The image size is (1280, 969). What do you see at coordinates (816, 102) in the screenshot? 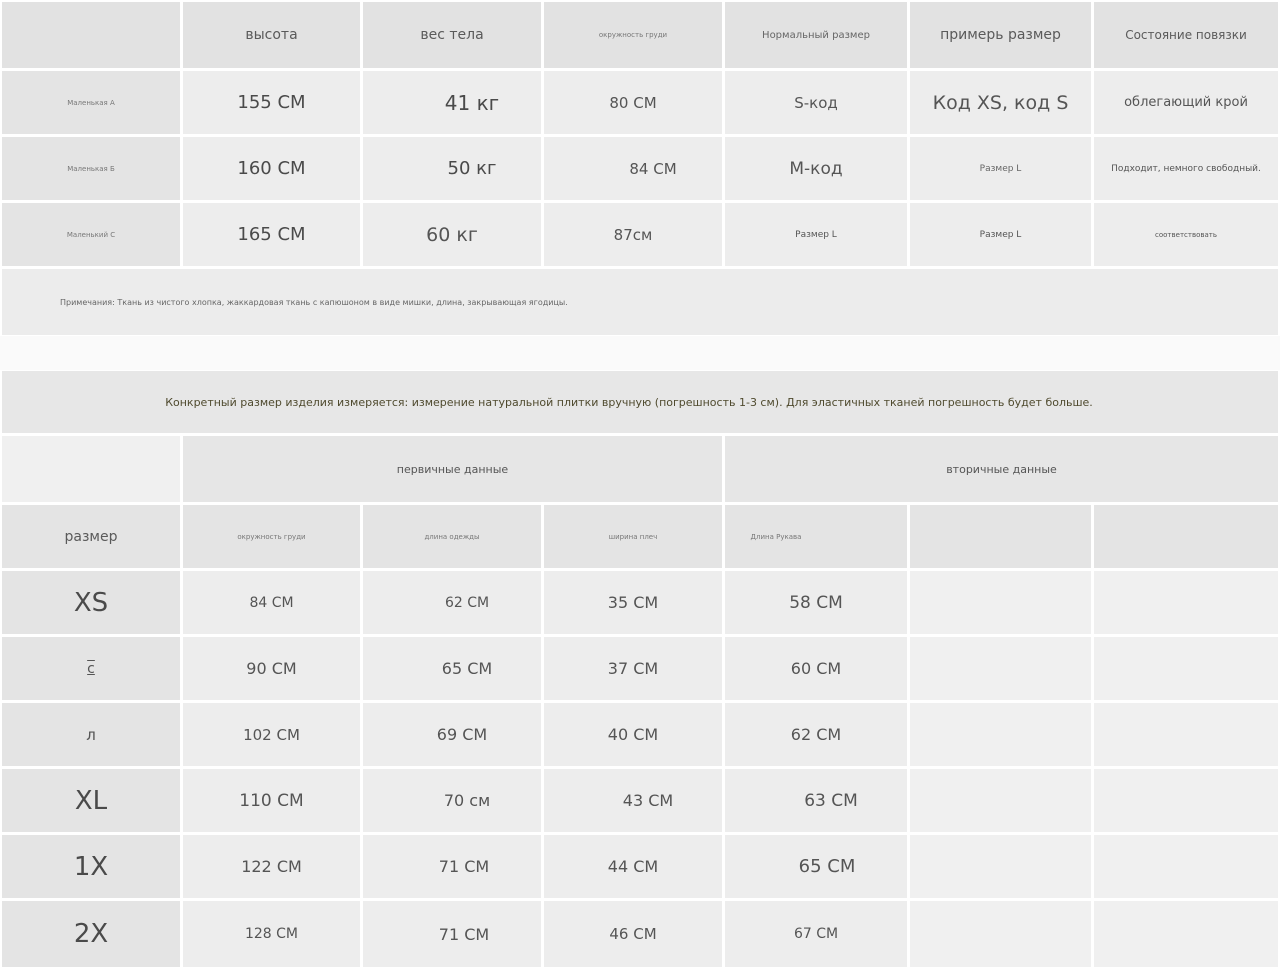
I see `cell-normal-size-a: S-код` at bounding box center [816, 102].